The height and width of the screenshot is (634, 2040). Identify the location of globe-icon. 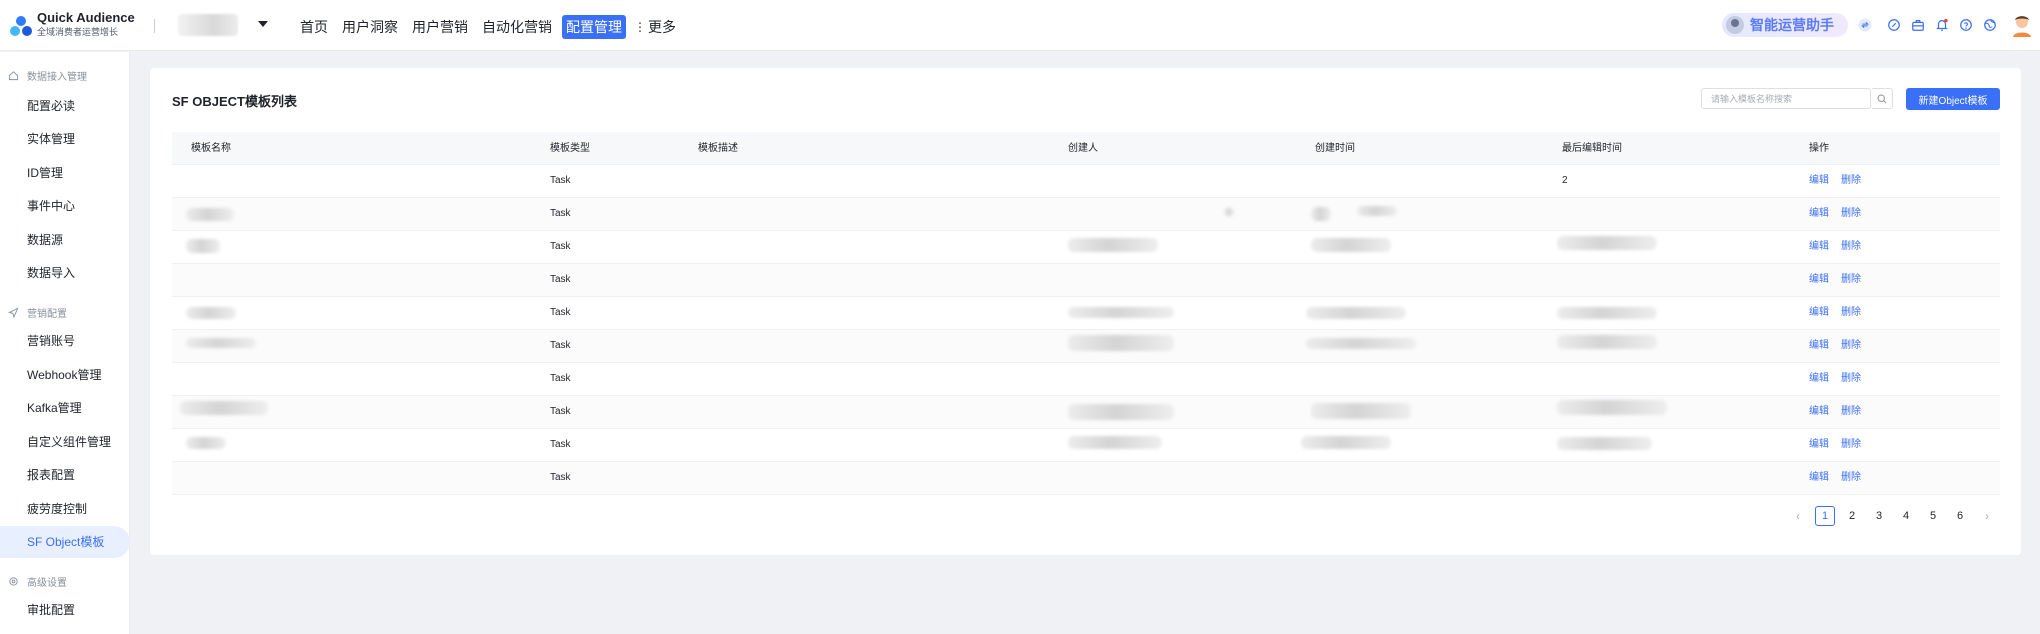
(1990, 25).